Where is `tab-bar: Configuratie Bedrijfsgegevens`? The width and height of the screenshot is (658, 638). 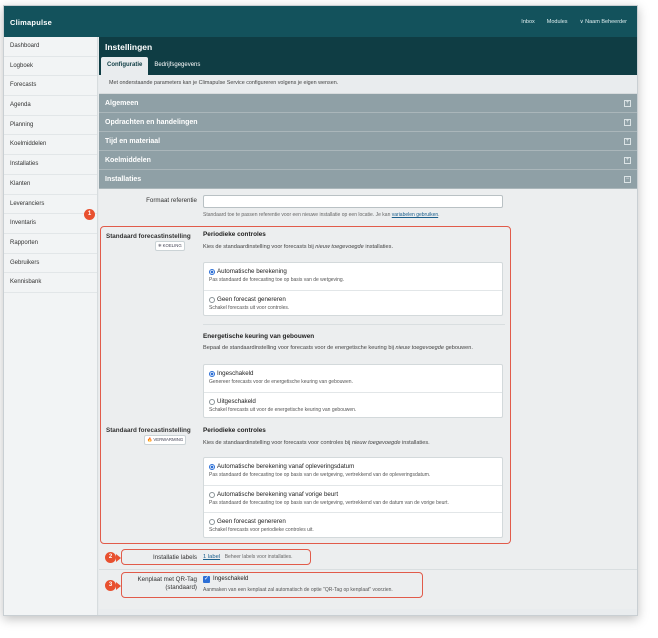
tab-bar: Configuratie Bedrijfsgegevens is located at coordinates (368, 66).